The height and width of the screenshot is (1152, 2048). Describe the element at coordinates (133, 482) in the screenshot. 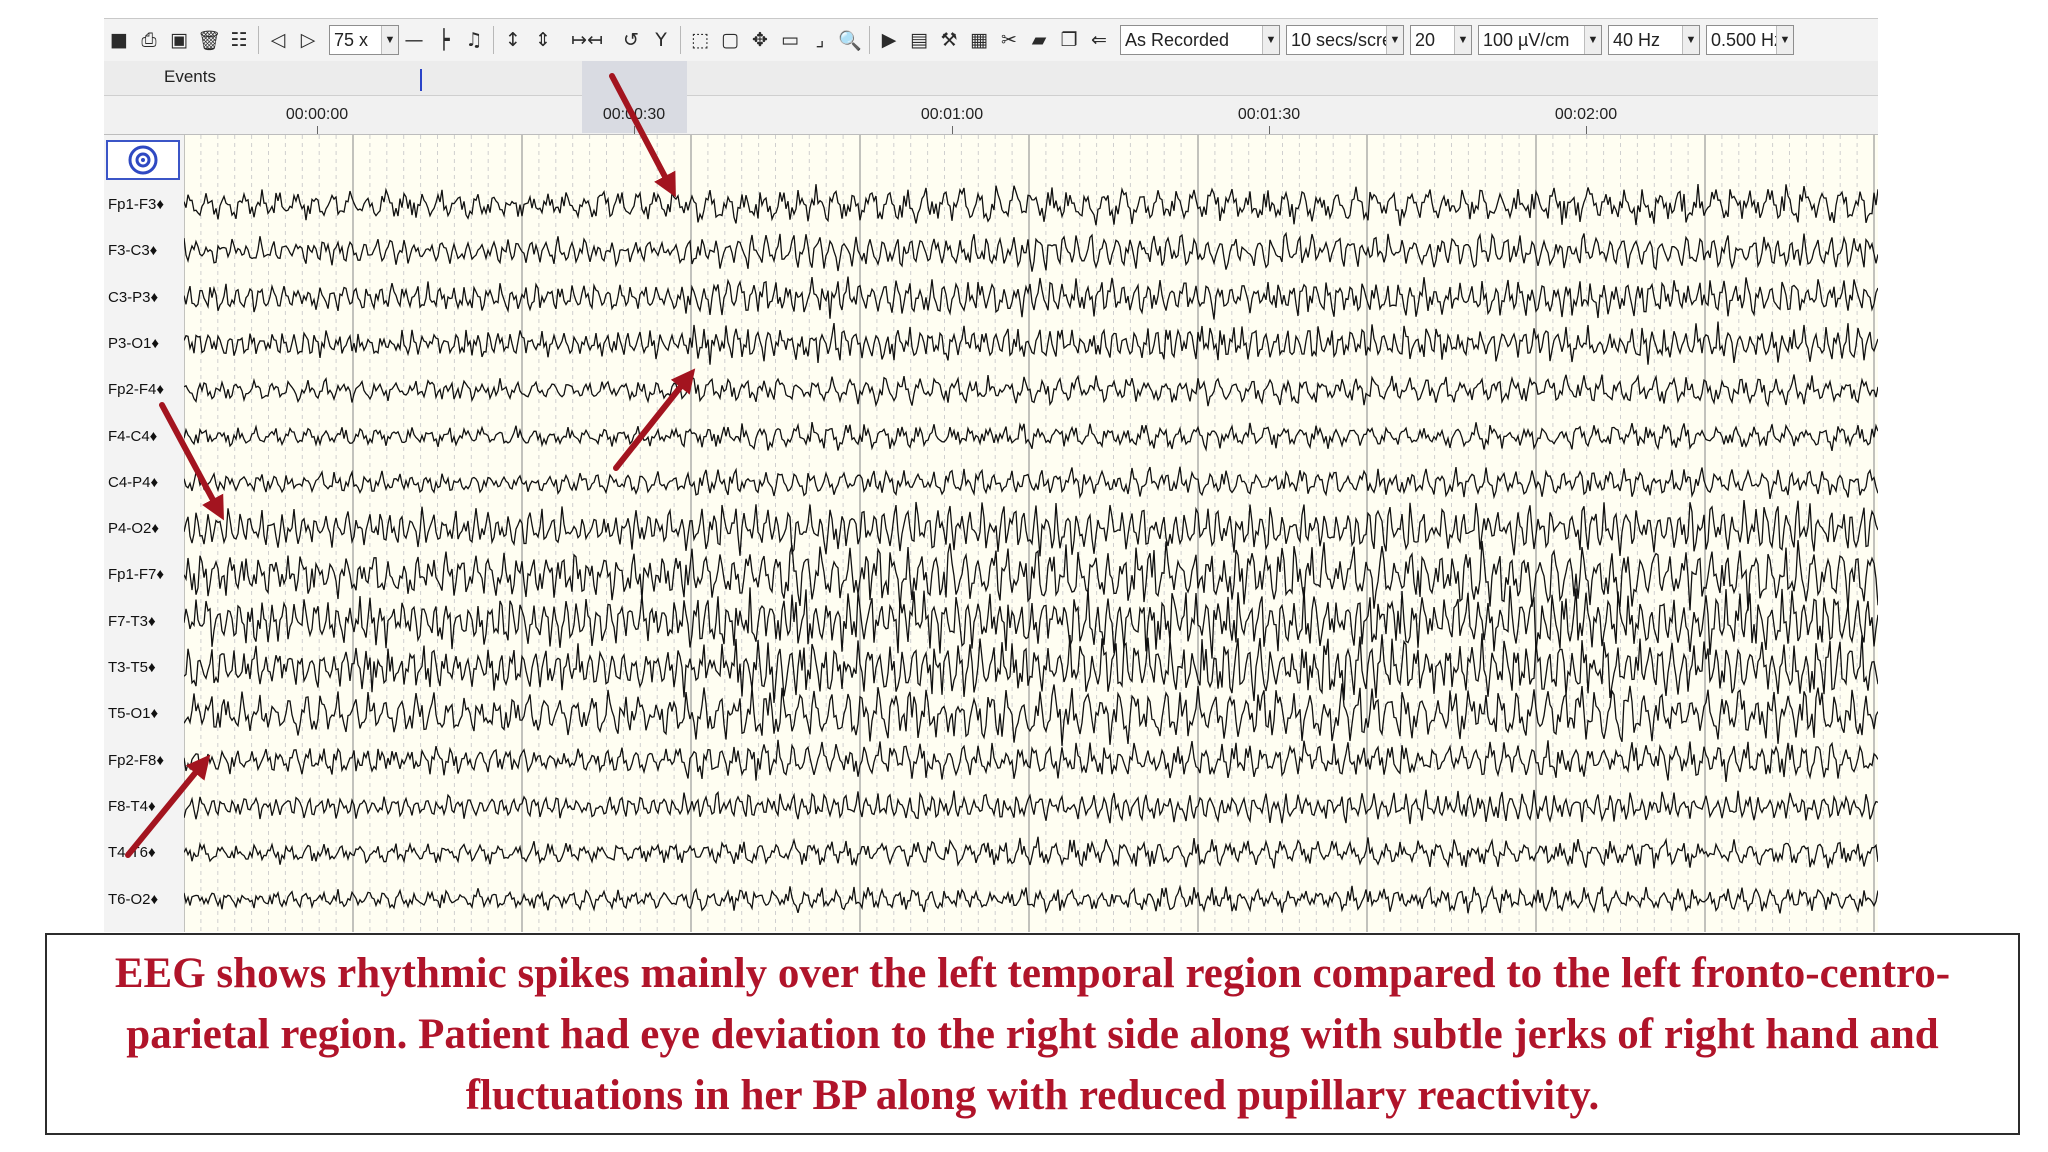

I see `channel-label: C4-P4♦` at that location.